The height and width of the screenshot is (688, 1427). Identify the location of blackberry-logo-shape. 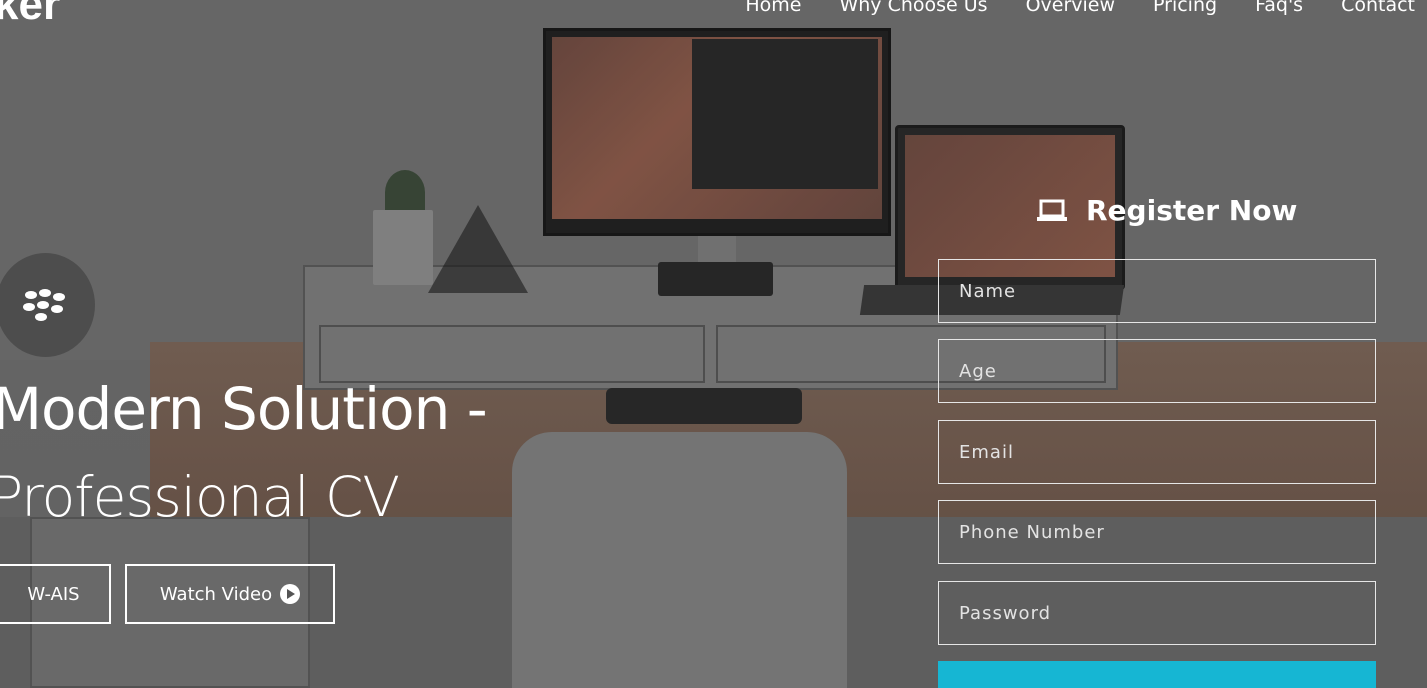
(43, 305).